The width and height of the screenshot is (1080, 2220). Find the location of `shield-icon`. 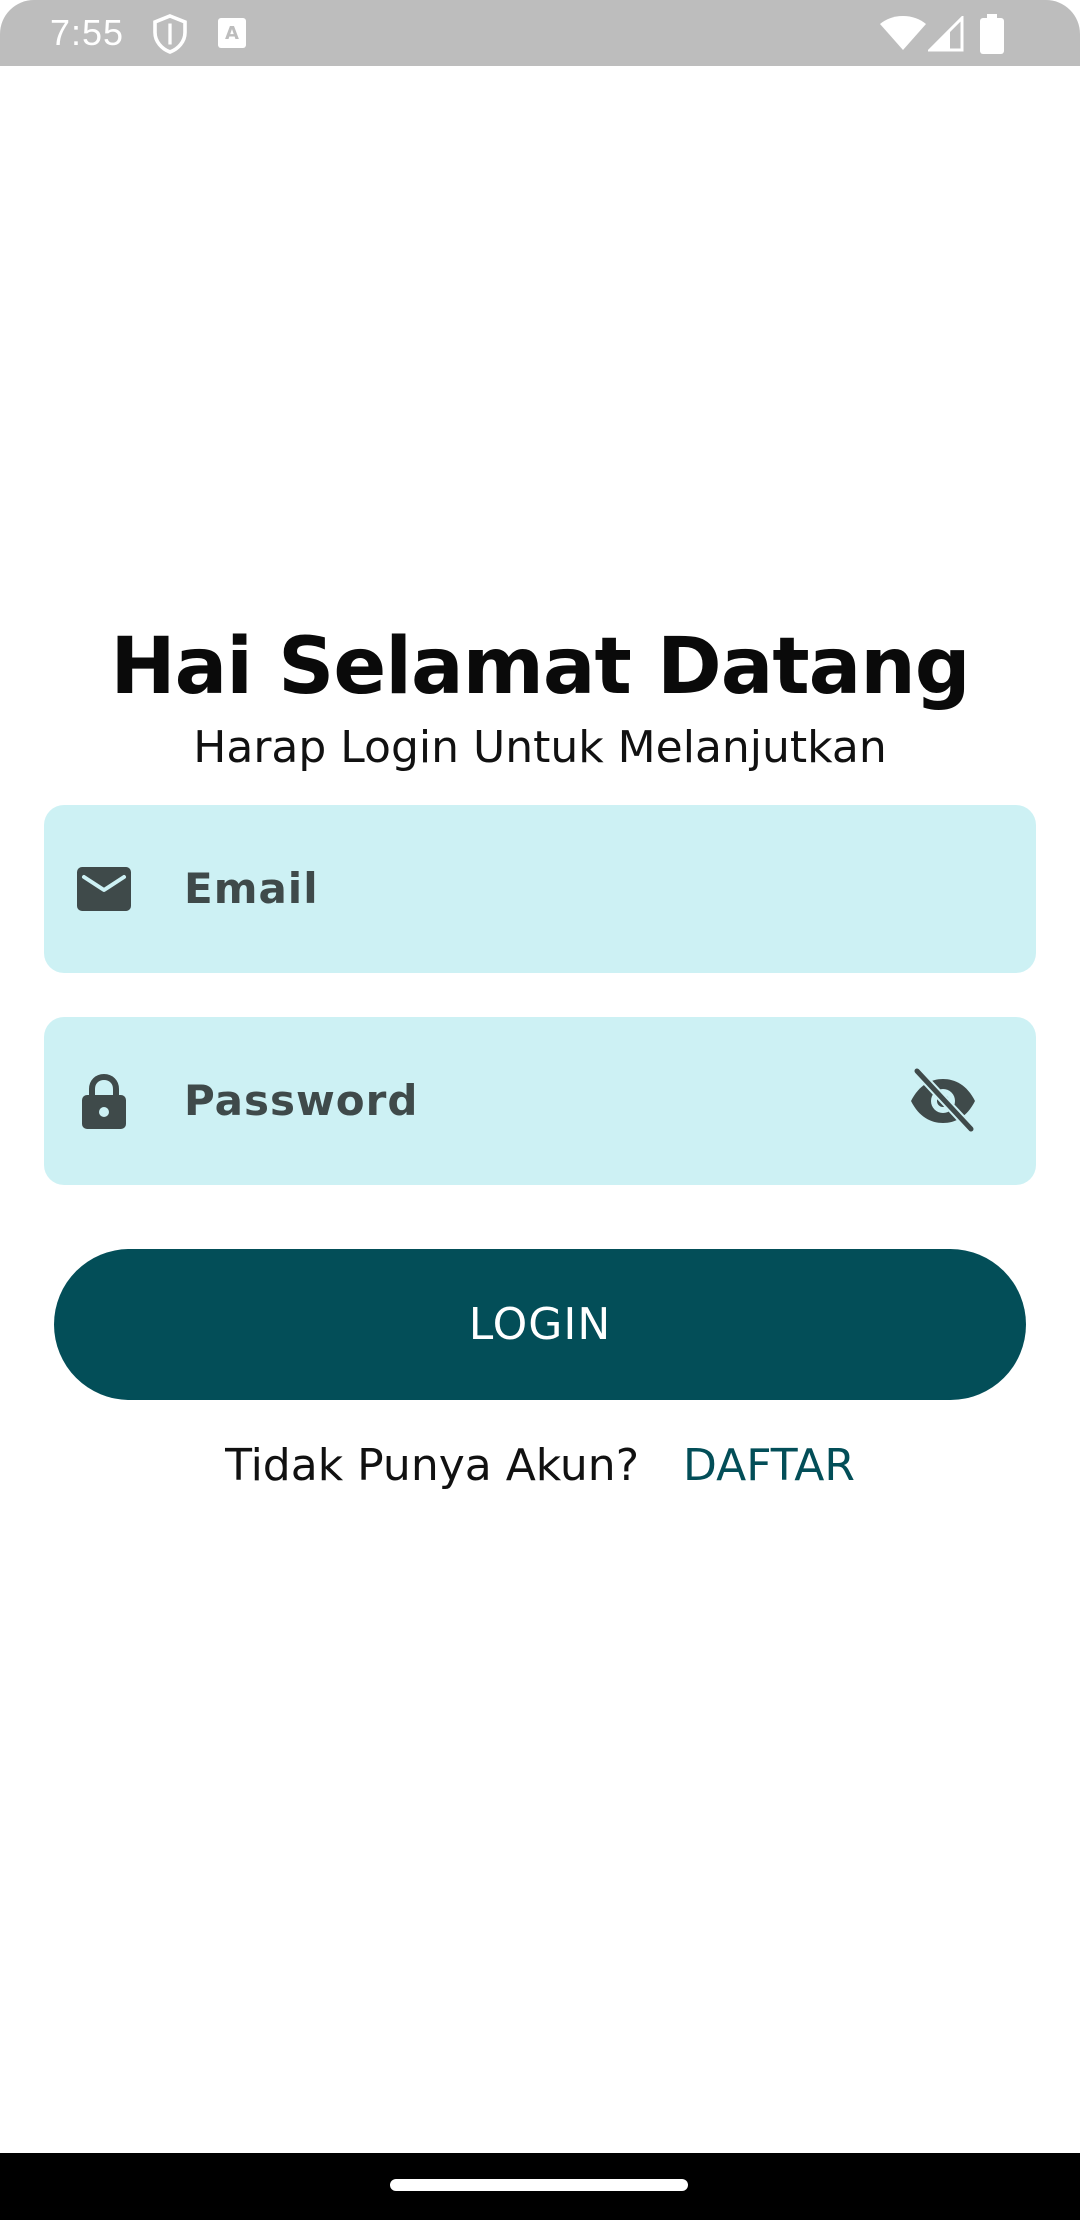

shield-icon is located at coordinates (170, 34).